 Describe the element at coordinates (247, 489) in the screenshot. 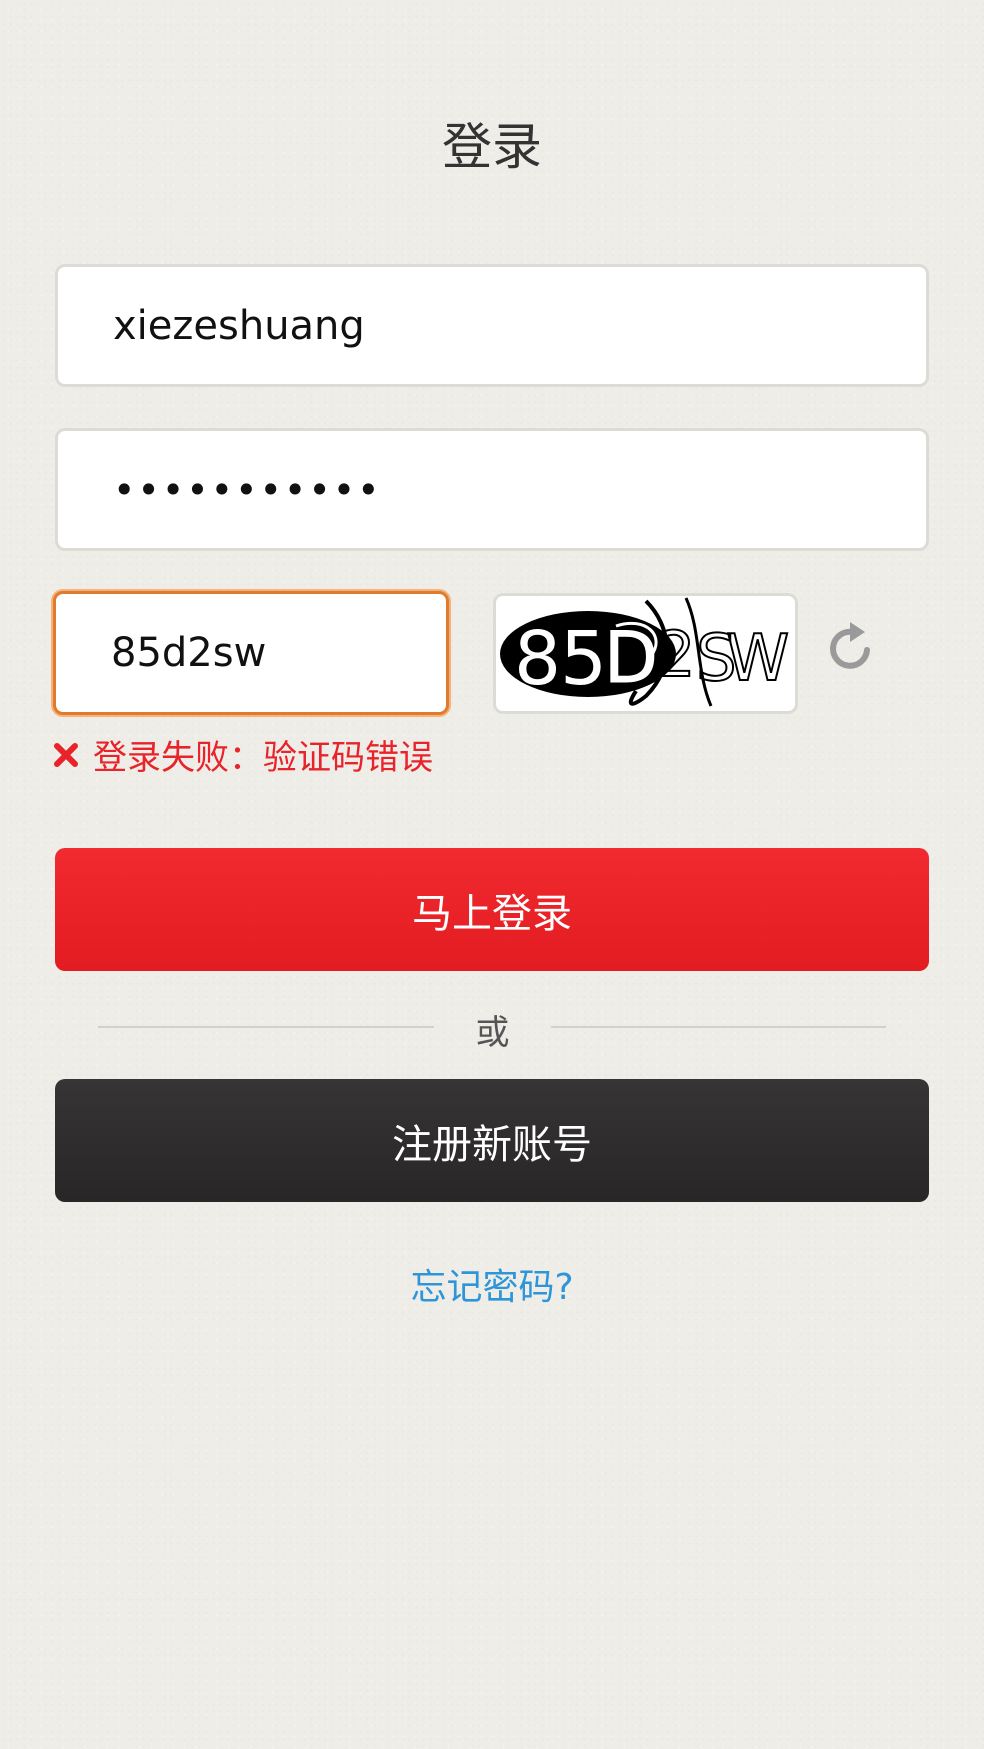

I see `password-value: •••••••••••` at that location.